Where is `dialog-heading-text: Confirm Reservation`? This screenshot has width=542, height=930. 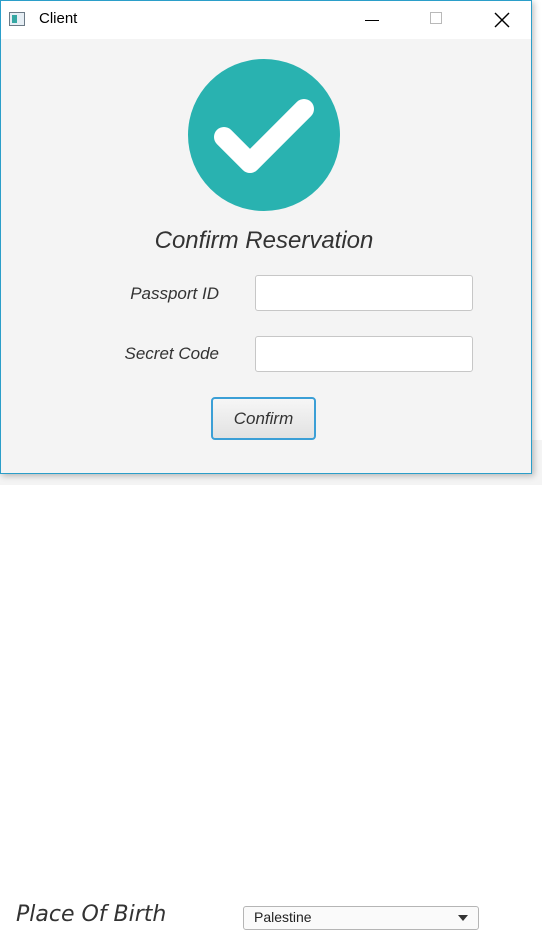
dialog-heading-text: Confirm Reservation is located at coordinates (264, 240).